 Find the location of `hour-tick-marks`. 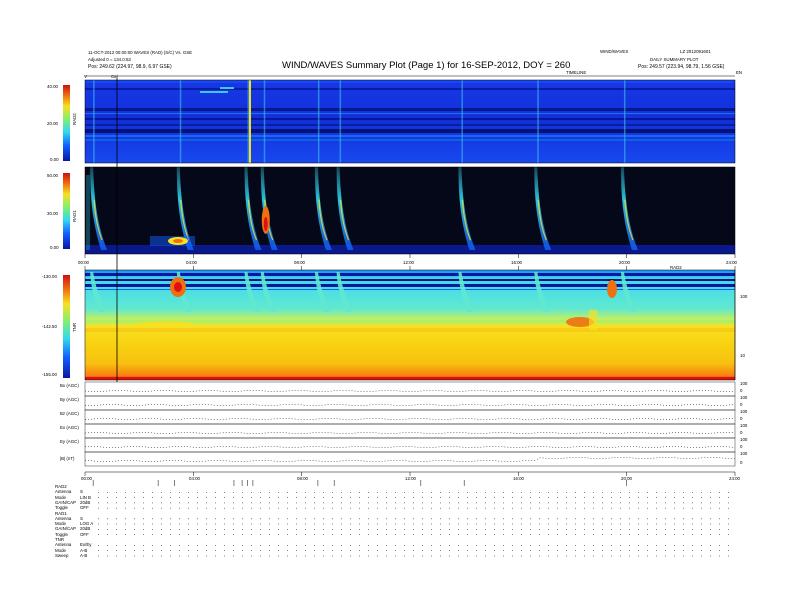

hour-tick-marks is located at coordinates (410, 262).